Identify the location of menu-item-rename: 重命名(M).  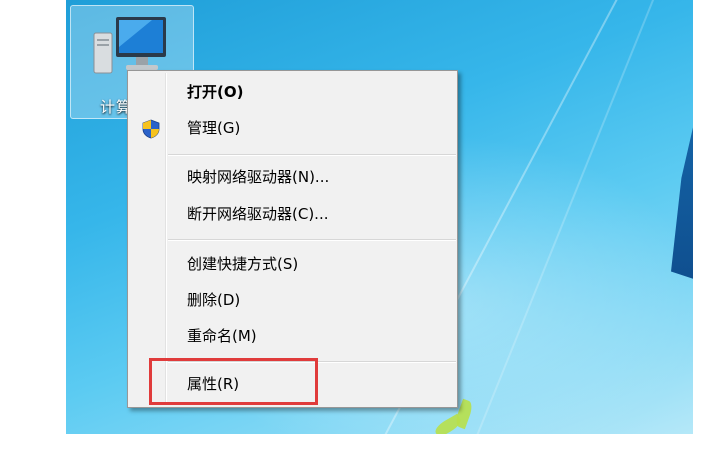
(292, 336).